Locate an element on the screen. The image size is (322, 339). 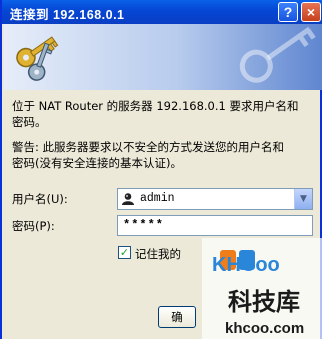
khcoo-watermark-logo: KHCoo 科技库 khcoo.com is located at coordinates (262, 288).